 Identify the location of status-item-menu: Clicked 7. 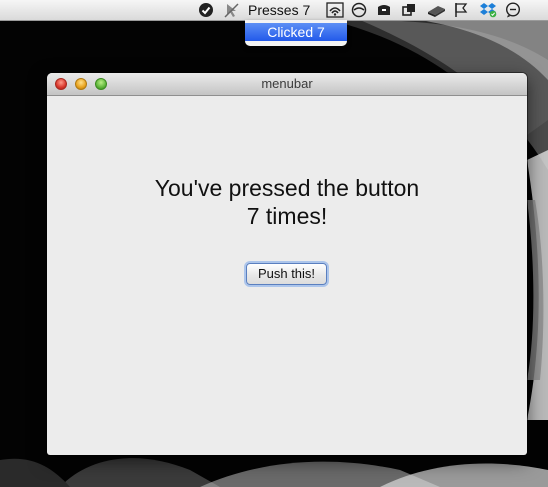
(296, 33).